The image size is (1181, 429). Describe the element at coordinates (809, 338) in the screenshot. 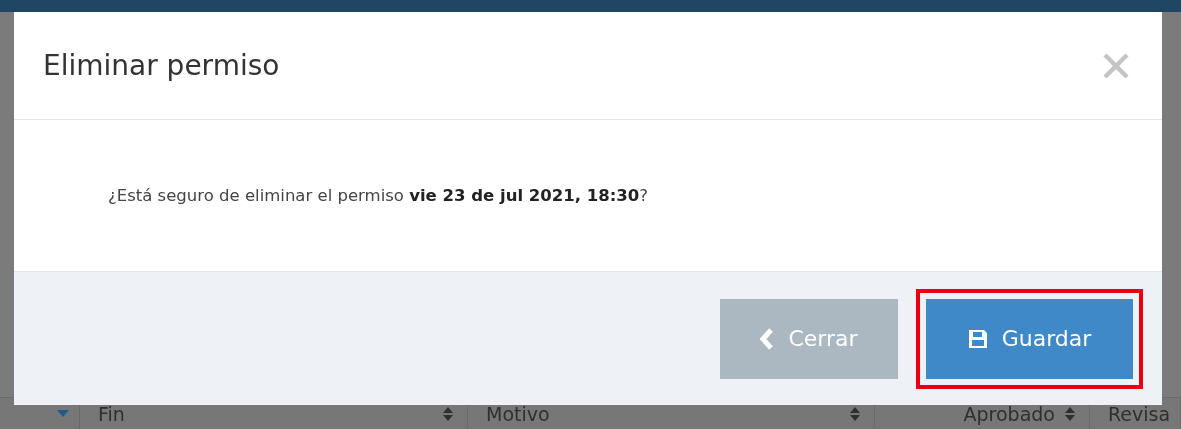

I see `close-button: Cerrar` at that location.